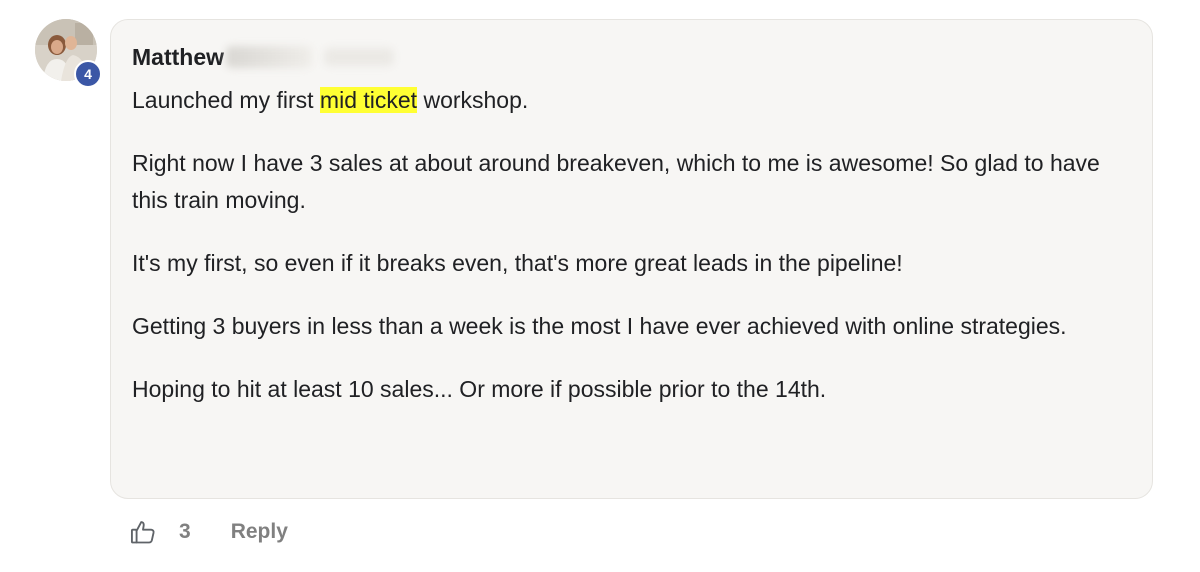 Image resolution: width=1200 pixels, height=572 pixels. What do you see at coordinates (178, 57) in the screenshot?
I see `author-name: Matthew` at bounding box center [178, 57].